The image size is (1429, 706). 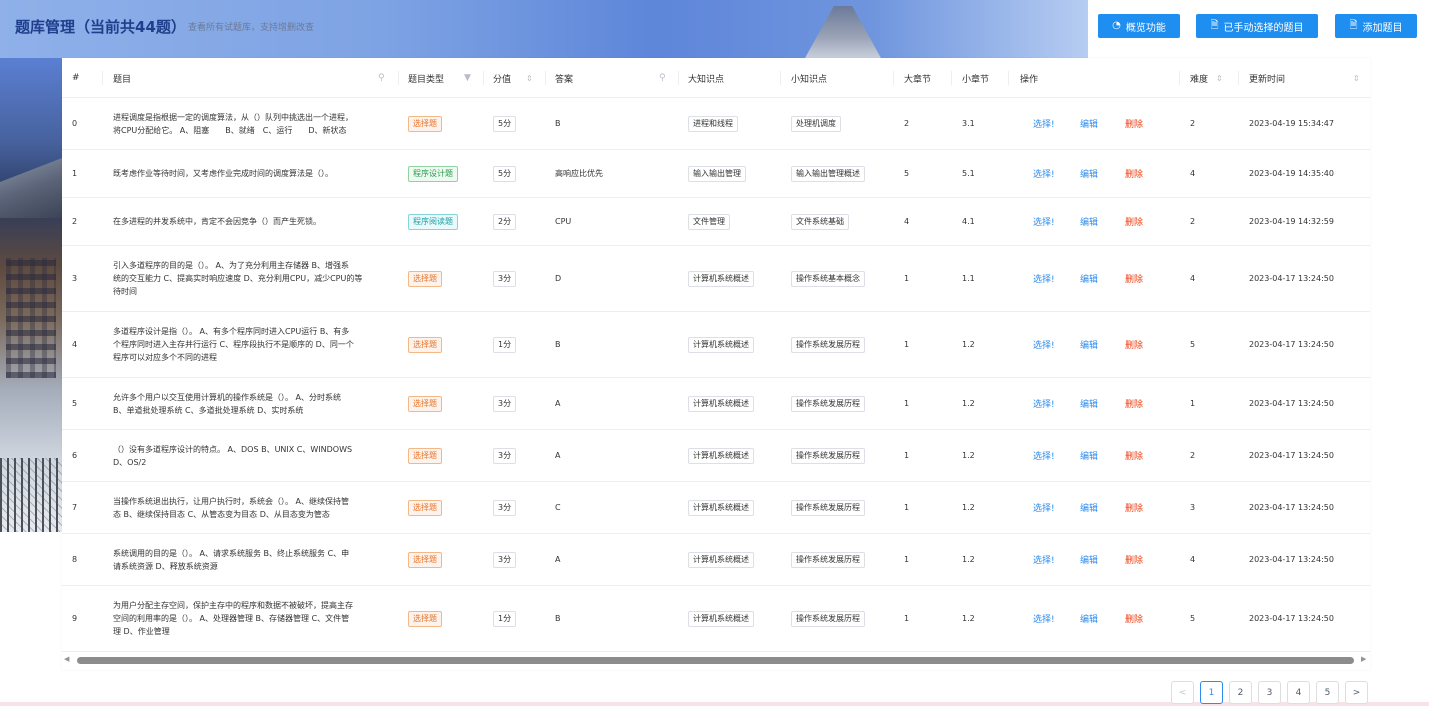 What do you see at coordinates (1291, 173) in the screenshot?
I see `update-time-cell: 2023-04-19 14:35:40` at bounding box center [1291, 173].